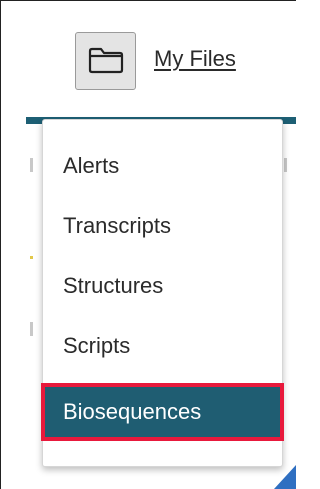 This screenshot has height=489, width=320. Describe the element at coordinates (162, 346) in the screenshot. I see `menu-item-scripts: Scripts` at that location.